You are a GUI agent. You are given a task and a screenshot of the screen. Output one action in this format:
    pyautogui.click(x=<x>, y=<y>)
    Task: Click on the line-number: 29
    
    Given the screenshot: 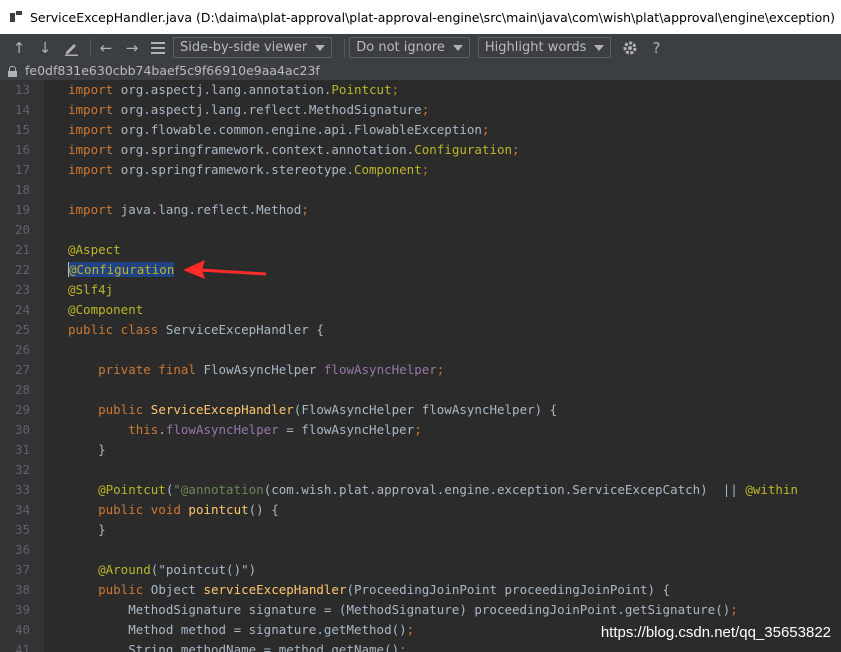 What is the action you would take?
    pyautogui.click(x=22, y=409)
    